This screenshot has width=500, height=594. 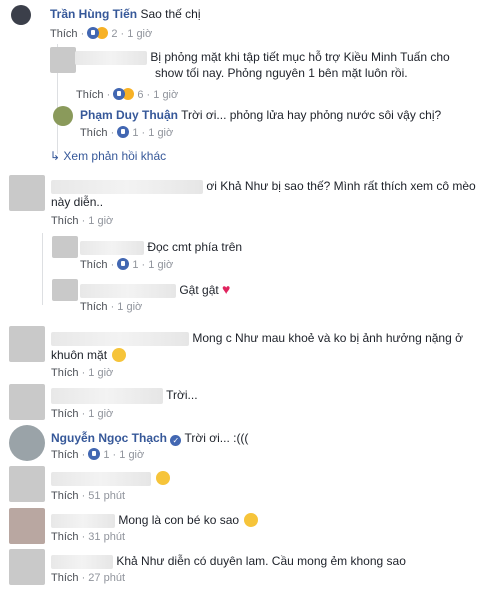 What do you see at coordinates (179, 520) in the screenshot?
I see `comment-text: Mong là con bé ko sao` at bounding box center [179, 520].